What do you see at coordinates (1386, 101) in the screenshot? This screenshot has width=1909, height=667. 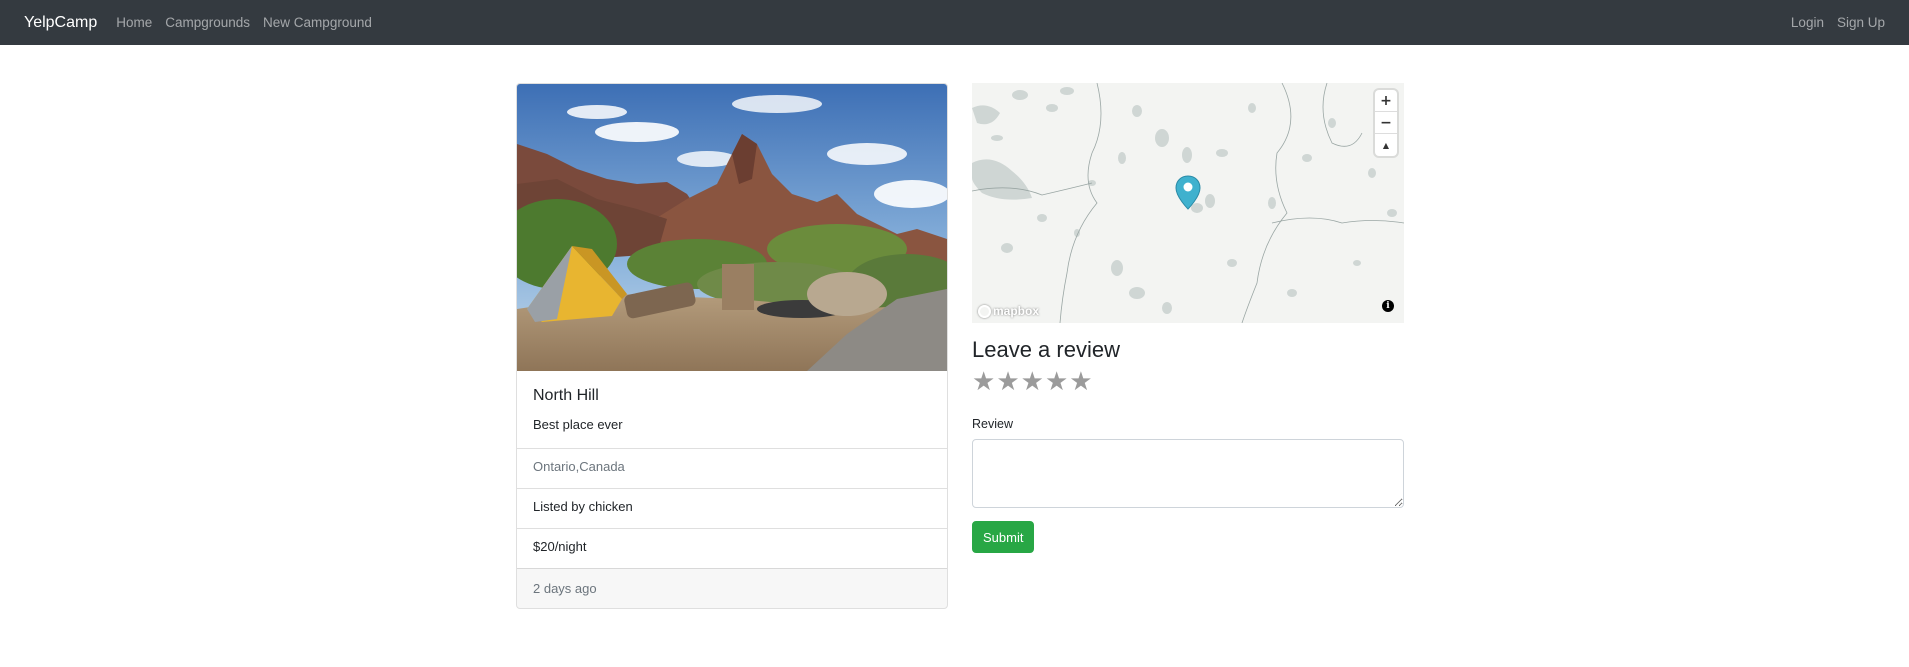 I see `zoom-in-button: +` at bounding box center [1386, 101].